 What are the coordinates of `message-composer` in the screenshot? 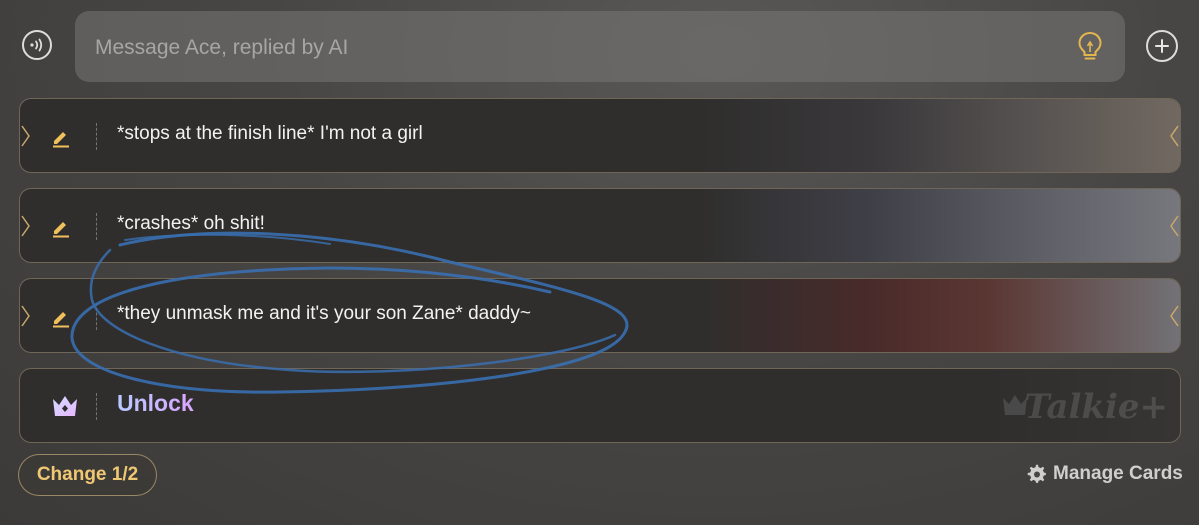 It's located at (600, 47).